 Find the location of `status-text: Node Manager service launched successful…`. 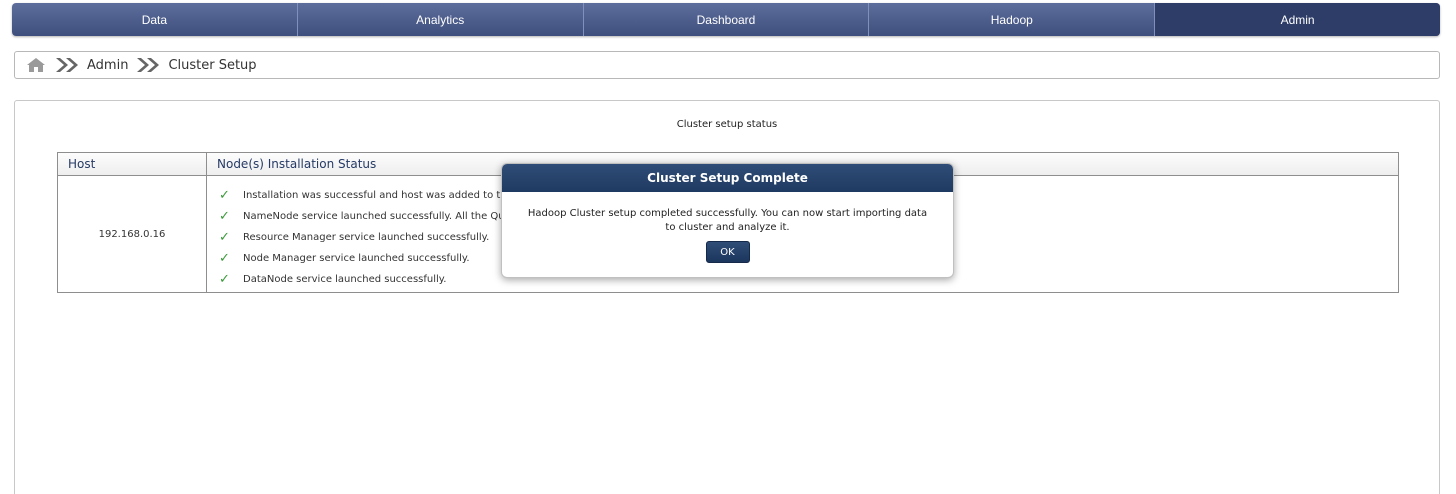

status-text: Node Manager service launched successful… is located at coordinates (356, 258).